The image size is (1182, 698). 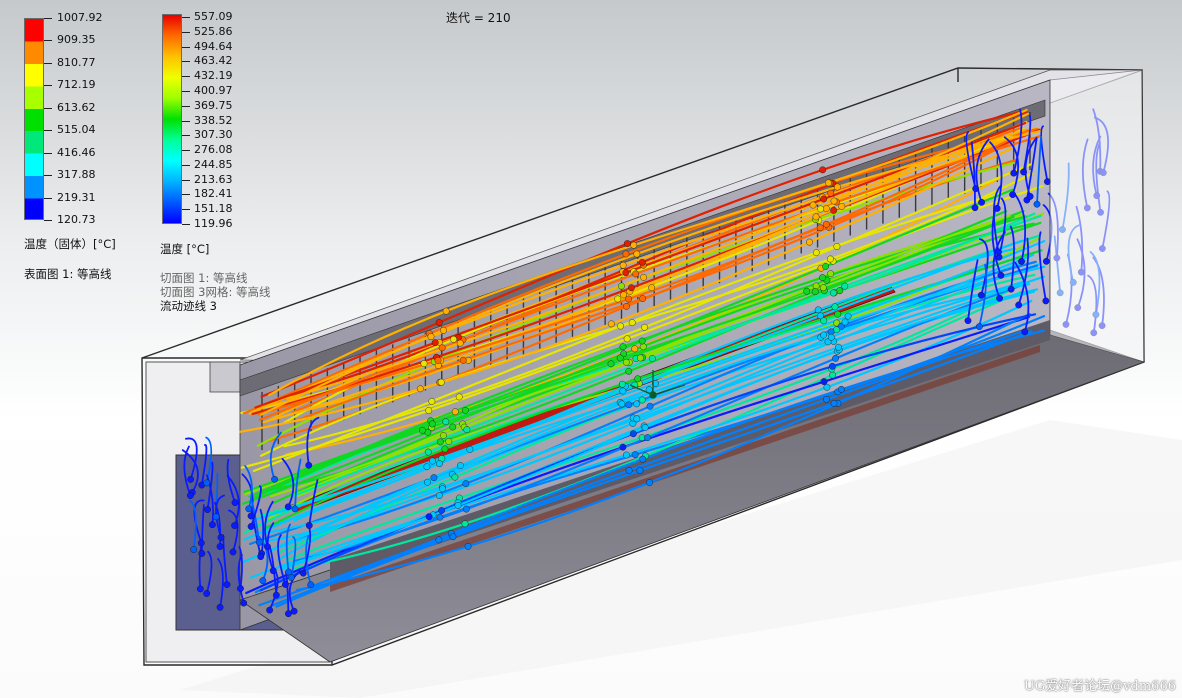 I want to click on solid-legend-value: 810.77, so click(x=76, y=62).